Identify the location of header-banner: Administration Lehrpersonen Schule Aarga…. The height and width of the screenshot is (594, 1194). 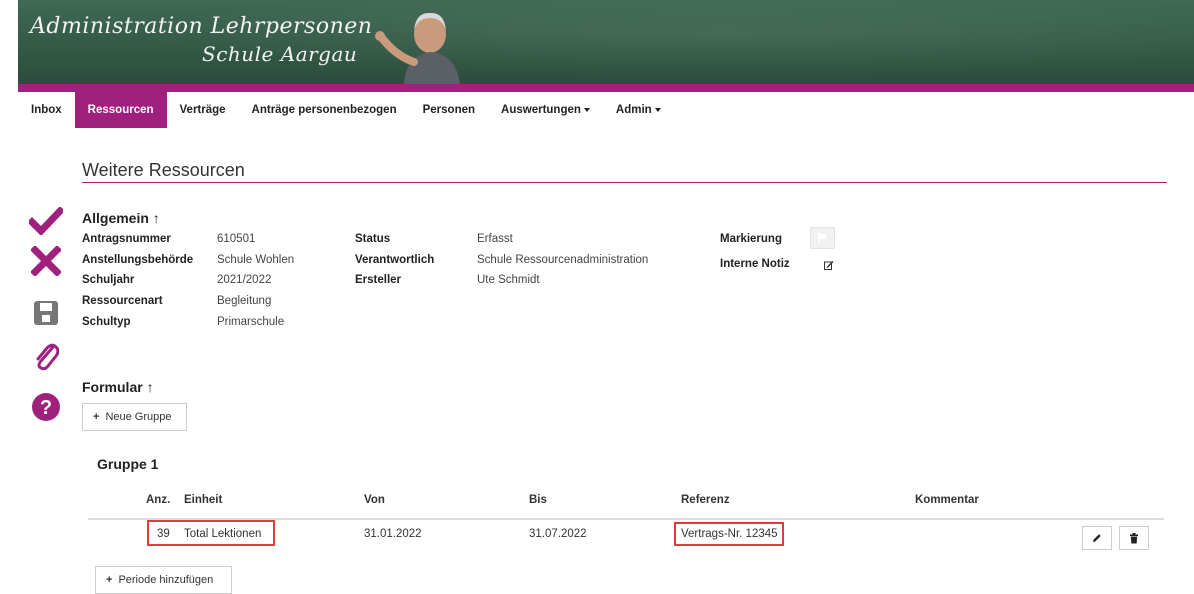
(606, 42).